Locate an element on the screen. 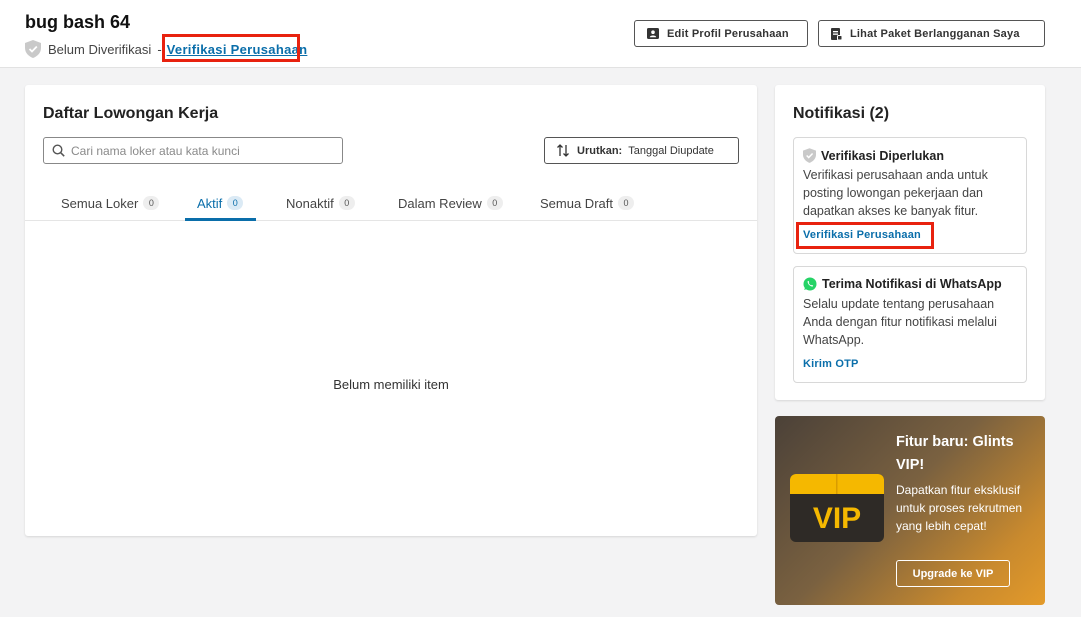 This screenshot has width=1081, height=617. tab-all-drafts: Semua Draft 0 is located at coordinates (587, 203).